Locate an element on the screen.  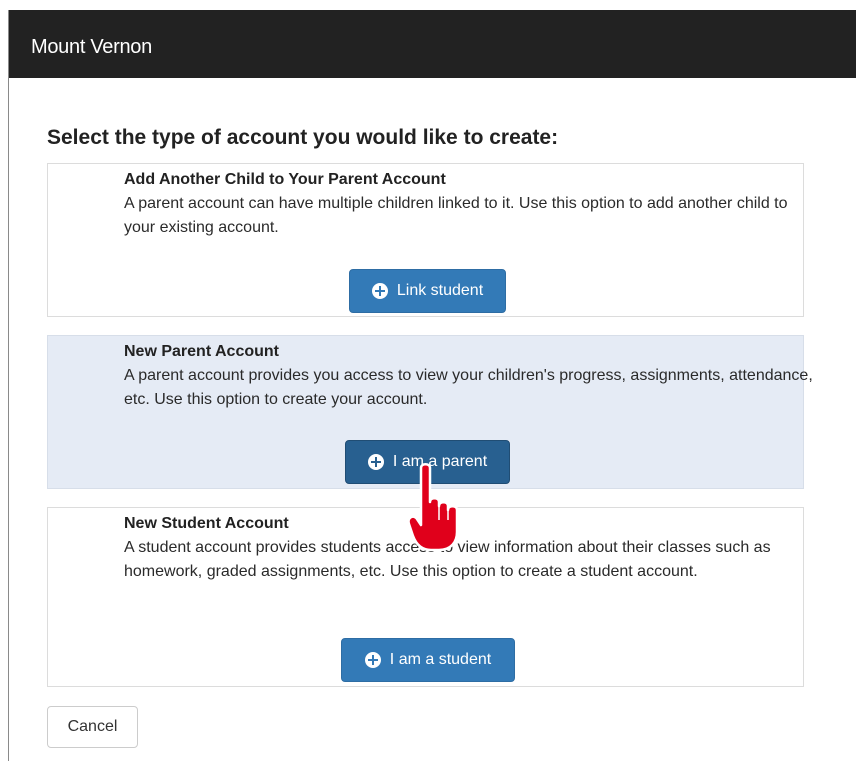
button-label: Link student is located at coordinates (440, 290).